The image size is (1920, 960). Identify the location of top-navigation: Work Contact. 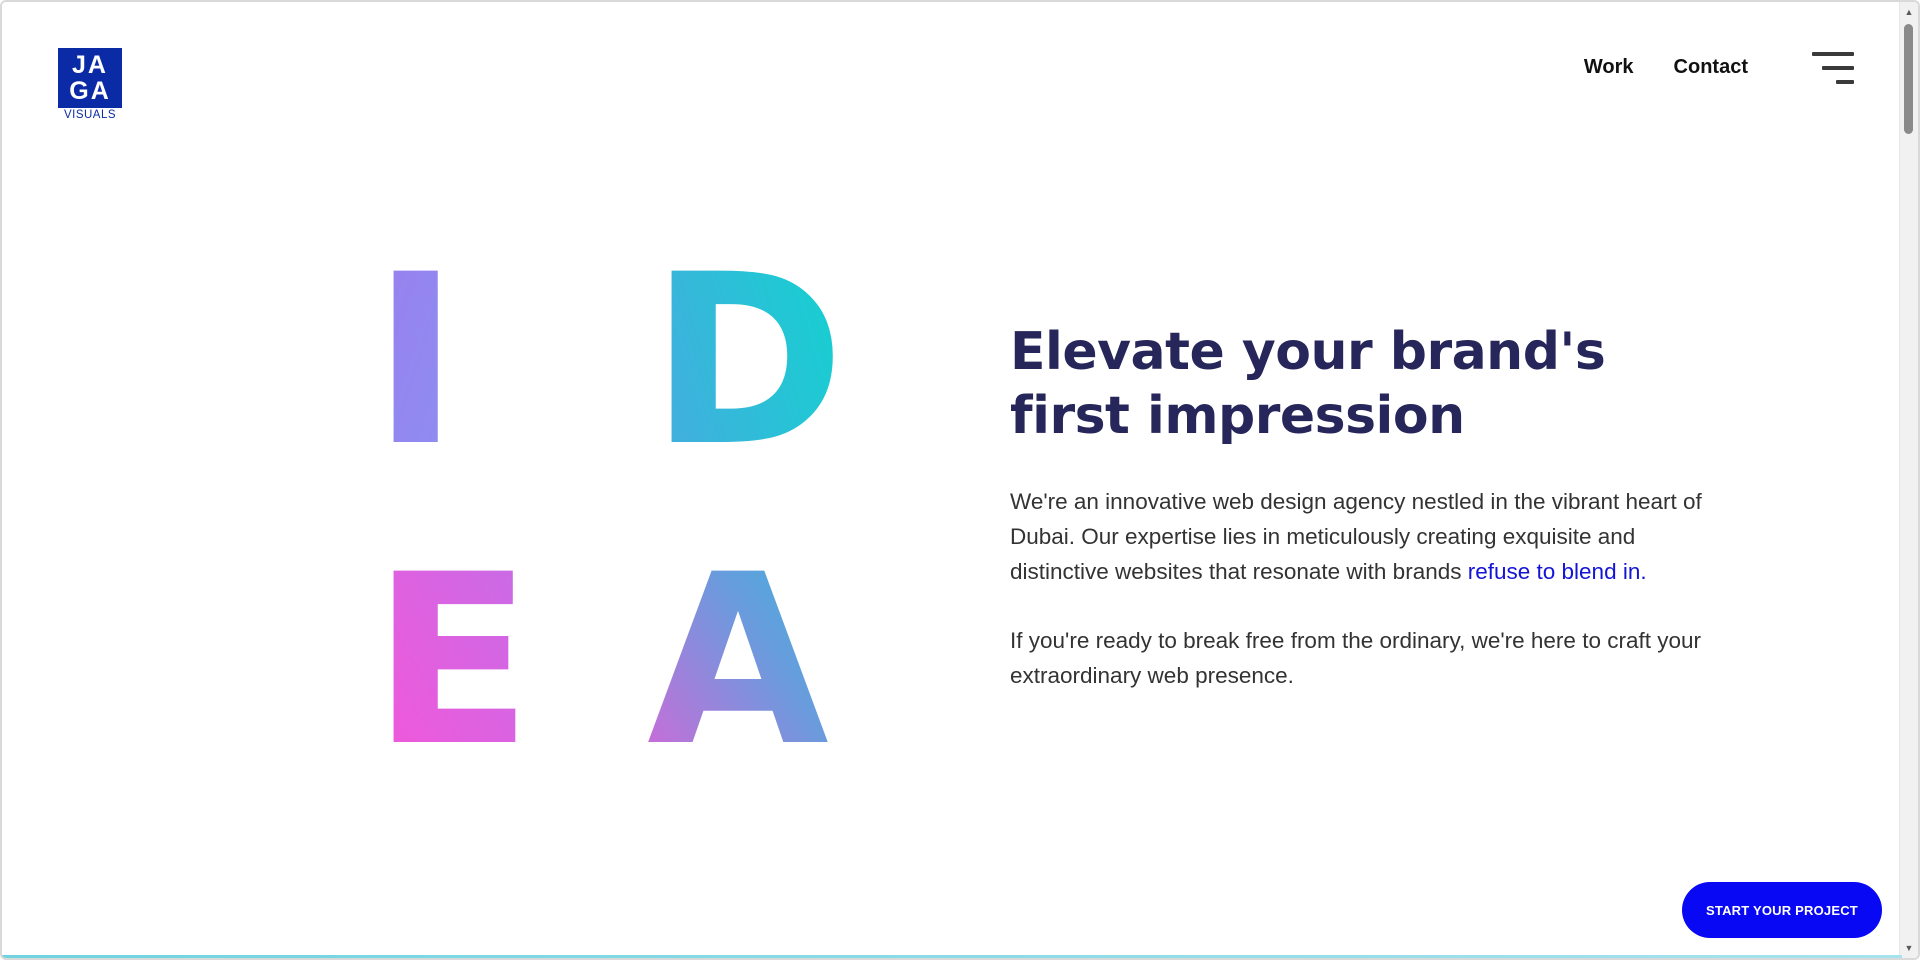
(1666, 67).